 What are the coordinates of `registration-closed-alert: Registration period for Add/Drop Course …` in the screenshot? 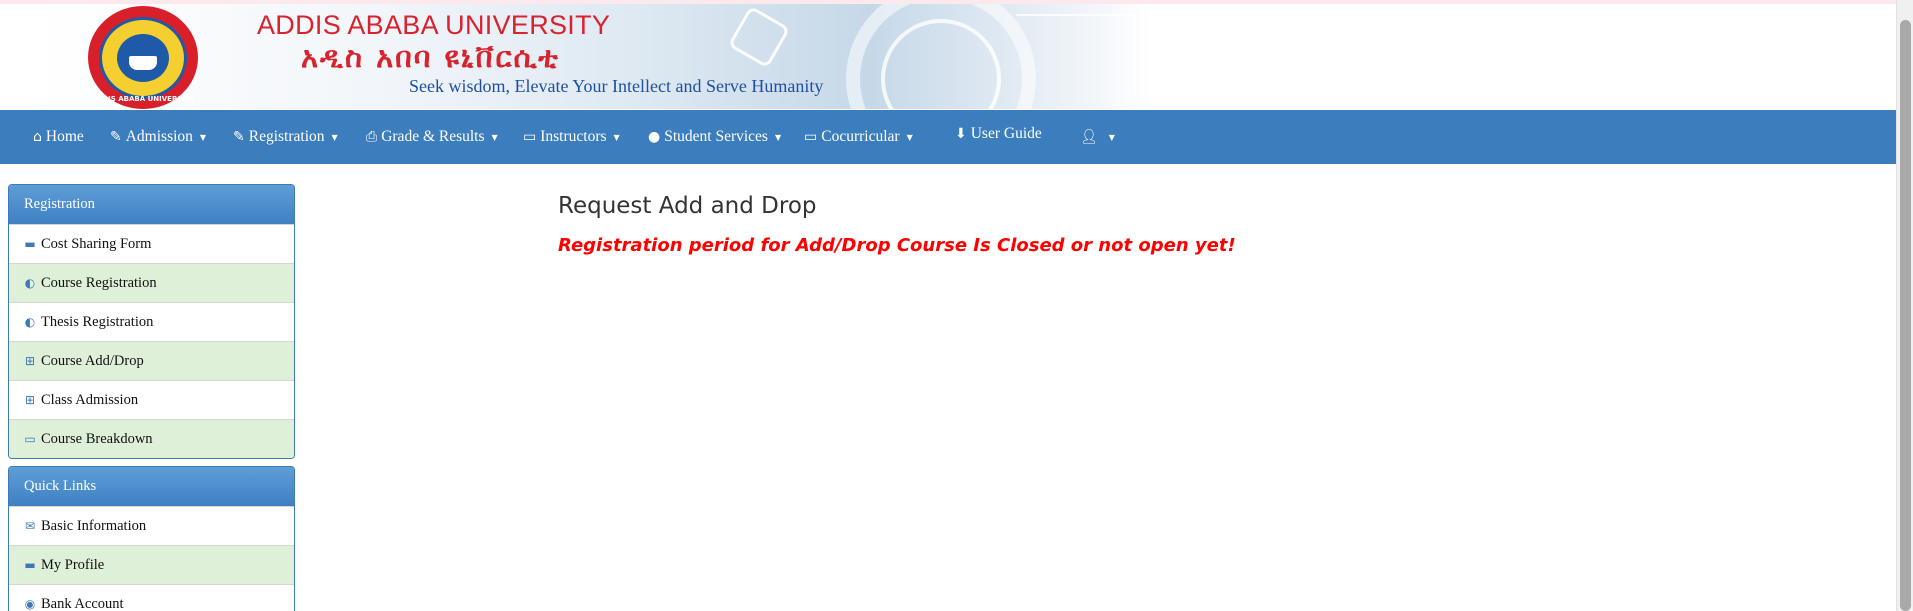 It's located at (897, 245).